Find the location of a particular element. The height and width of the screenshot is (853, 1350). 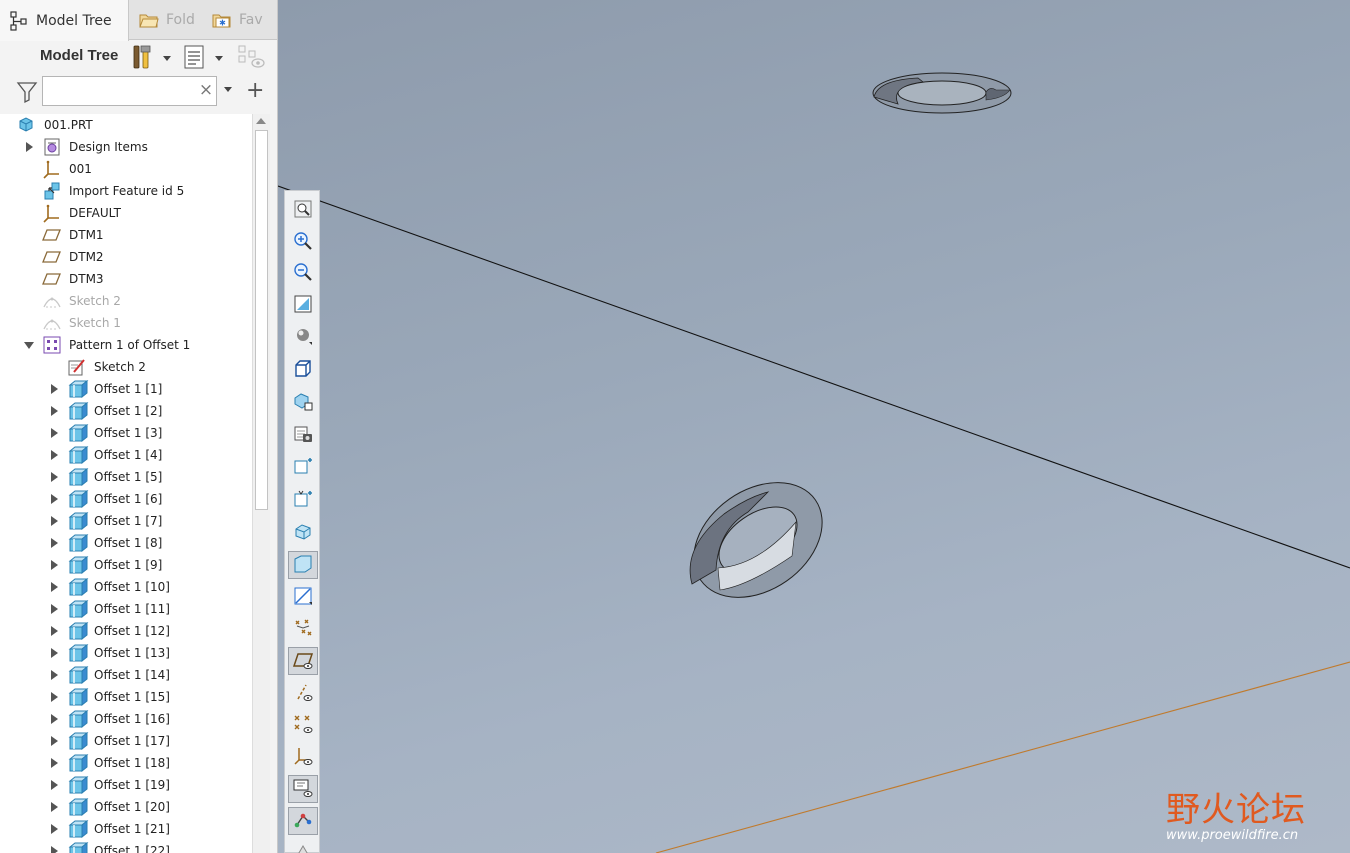

tree-item: Offset 1 [6] is located at coordinates (126, 499).